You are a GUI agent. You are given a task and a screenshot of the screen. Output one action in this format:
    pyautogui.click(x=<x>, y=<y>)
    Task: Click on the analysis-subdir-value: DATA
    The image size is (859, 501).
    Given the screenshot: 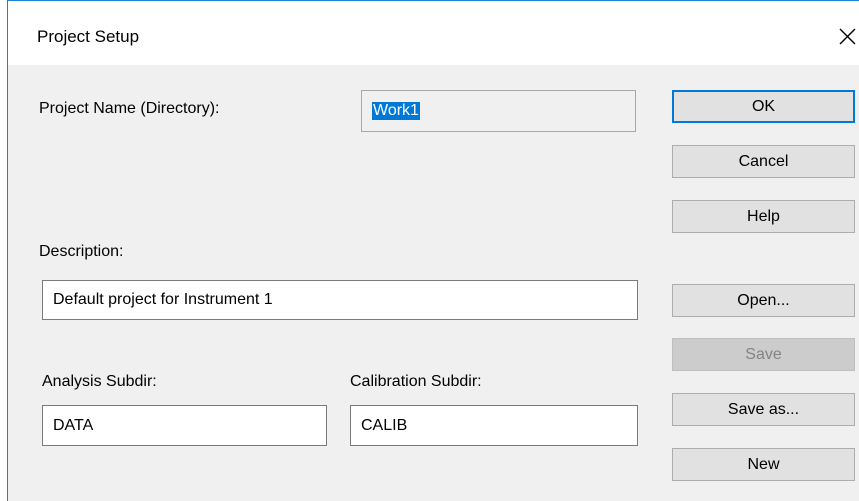 What is the action you would take?
    pyautogui.click(x=73, y=425)
    